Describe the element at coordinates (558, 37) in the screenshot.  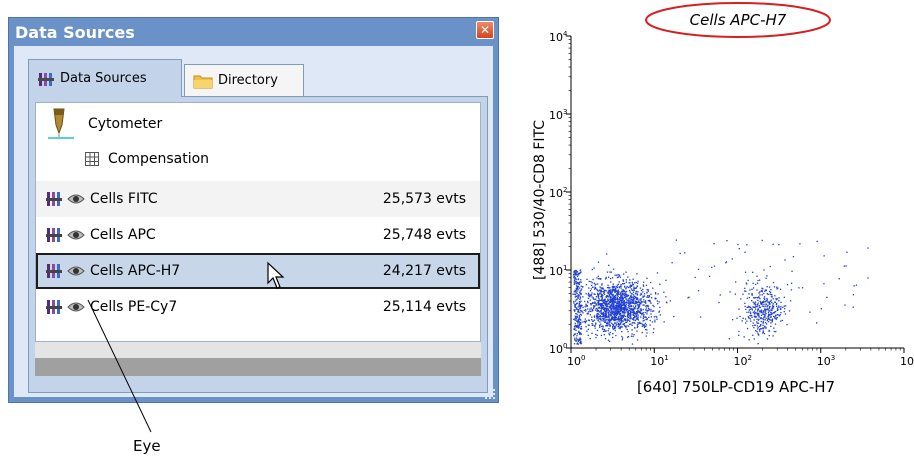
I see `y-tick-label: 104` at that location.